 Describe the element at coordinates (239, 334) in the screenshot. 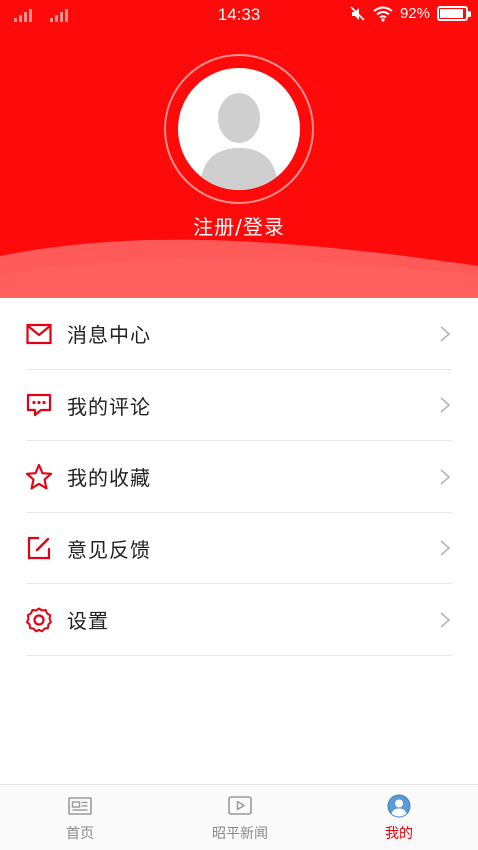

I see `menu-item-messages: 消息中心` at that location.